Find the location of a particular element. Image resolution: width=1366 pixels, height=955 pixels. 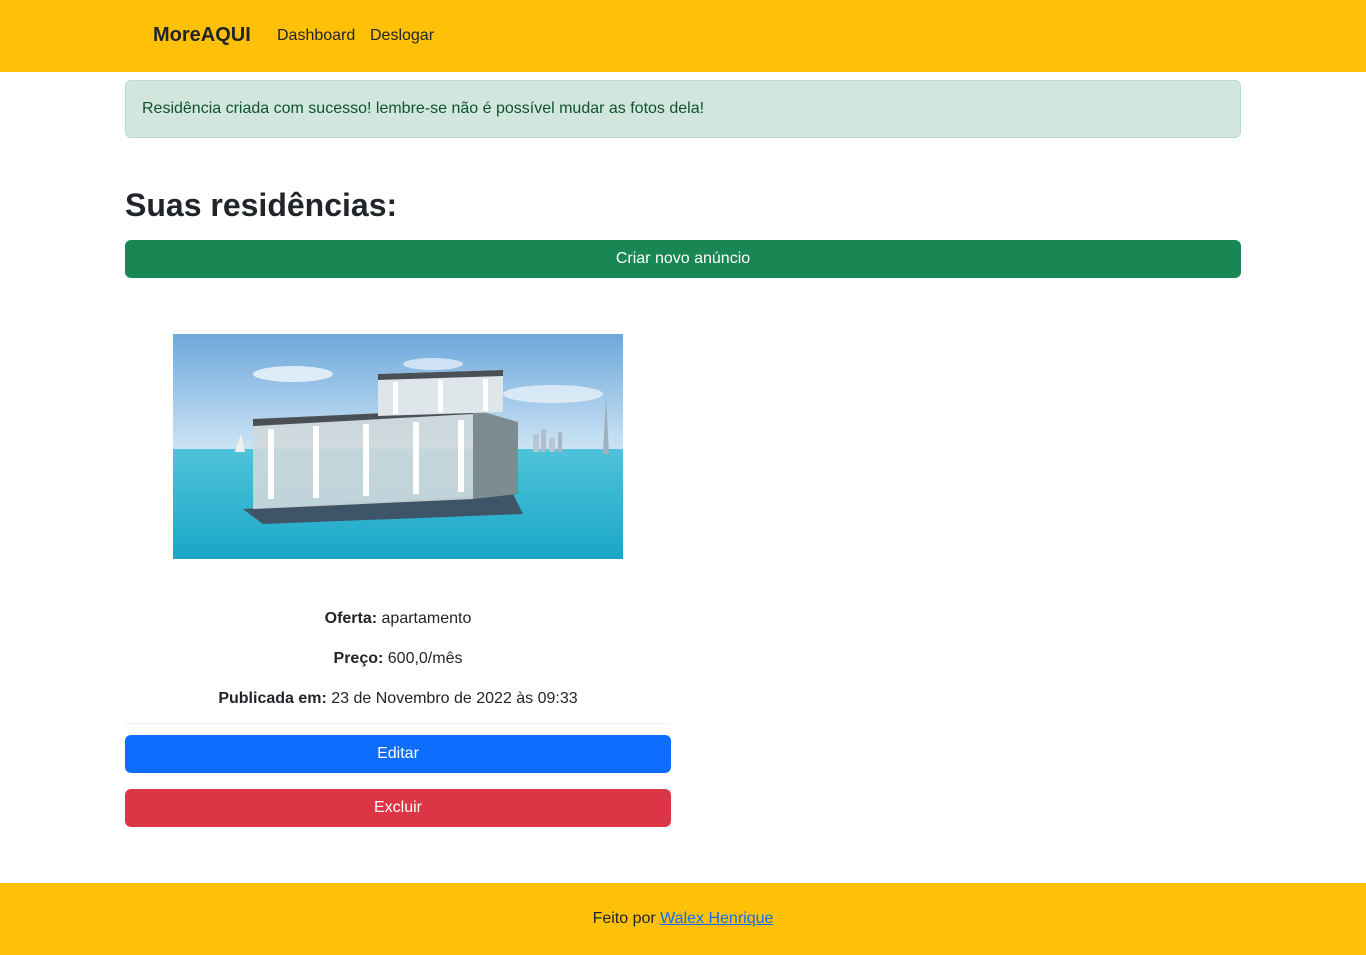

edit-button: Editar is located at coordinates (398, 754).